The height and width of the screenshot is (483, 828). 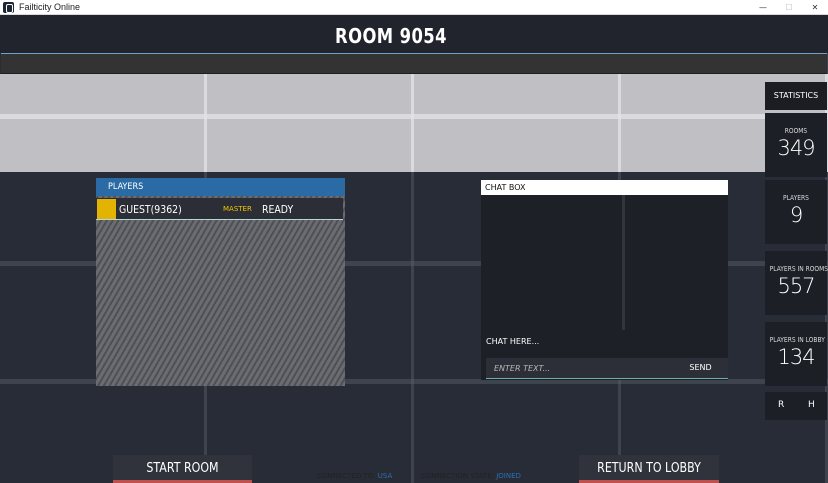 What do you see at coordinates (604, 187) in the screenshot?
I see `chat-header: CHAT BOX` at bounding box center [604, 187].